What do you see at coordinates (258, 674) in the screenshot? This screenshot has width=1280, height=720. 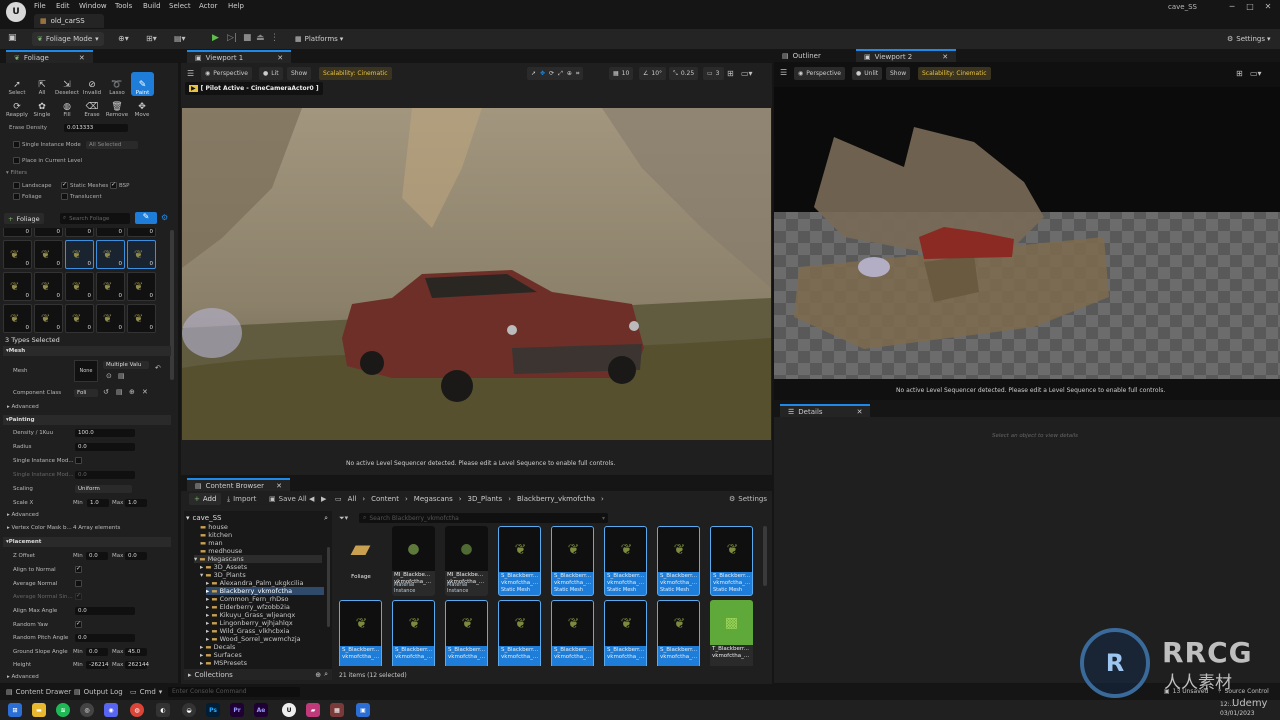 I see `collections-header: ▸ Collections ⊕ ⌕` at bounding box center [258, 674].